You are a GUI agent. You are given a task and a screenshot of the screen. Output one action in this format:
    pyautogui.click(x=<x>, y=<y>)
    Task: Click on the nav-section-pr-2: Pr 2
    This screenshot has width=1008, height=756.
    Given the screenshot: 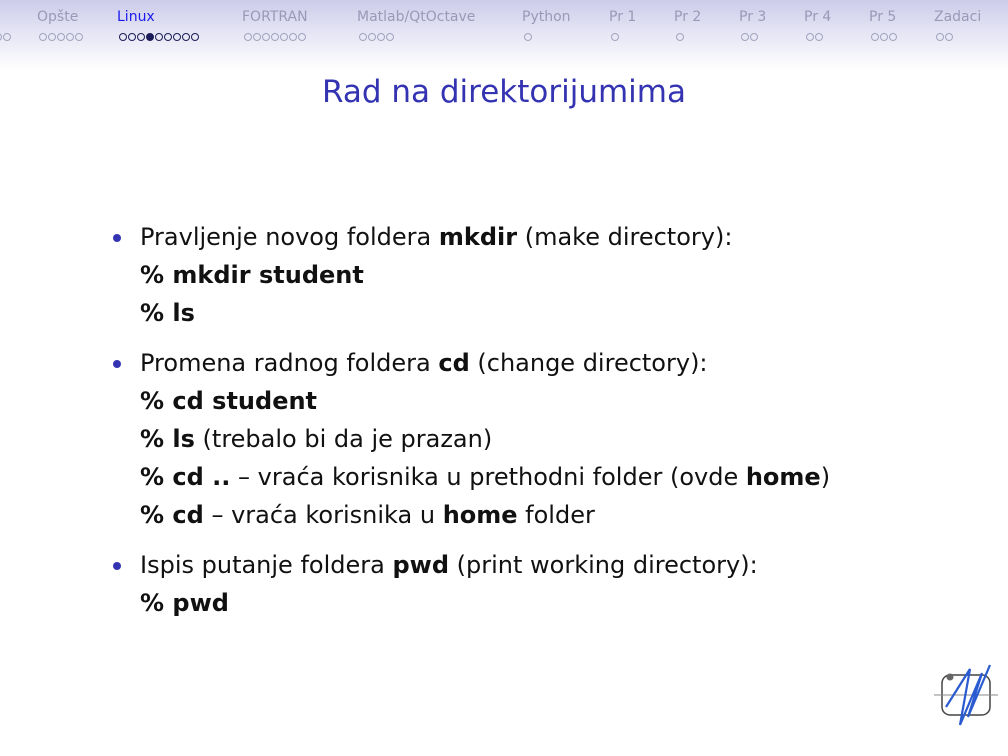 What is the action you would take?
    pyautogui.click(x=687, y=17)
    